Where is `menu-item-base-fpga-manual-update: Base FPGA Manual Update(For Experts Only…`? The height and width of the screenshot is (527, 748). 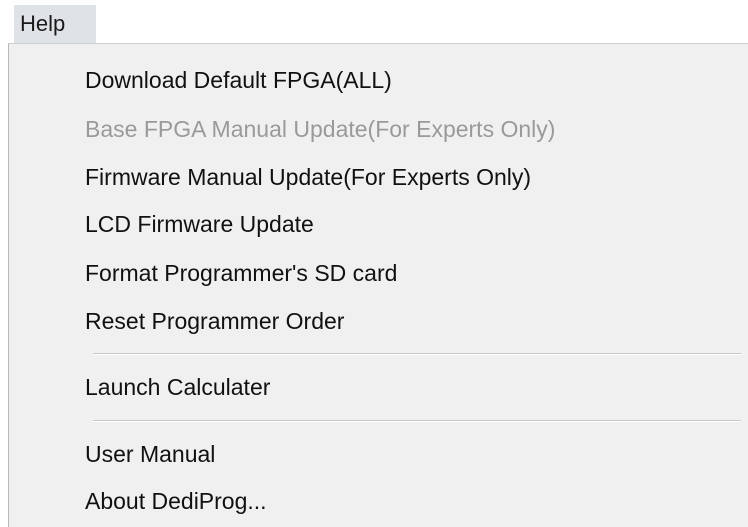 menu-item-base-fpga-manual-update: Base FPGA Manual Update(For Experts Only… is located at coordinates (320, 129).